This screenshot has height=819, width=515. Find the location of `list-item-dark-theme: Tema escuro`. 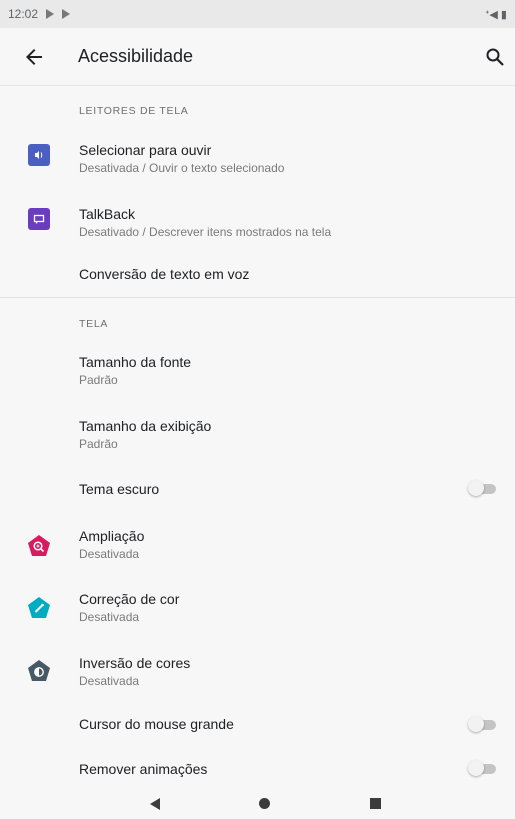

list-item-dark-theme: Tema escuro is located at coordinates (257, 489).